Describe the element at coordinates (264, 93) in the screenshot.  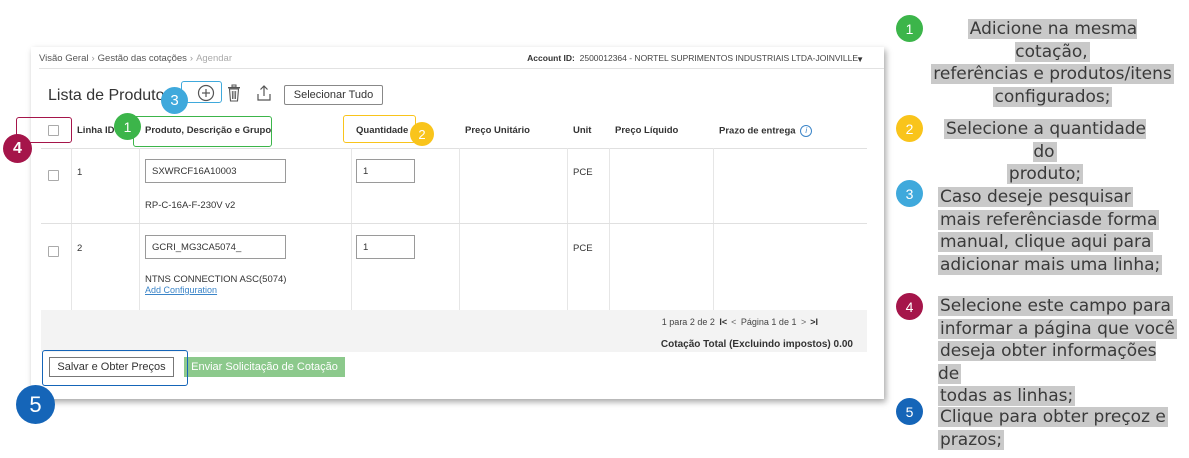
I see `upload-icon` at that location.